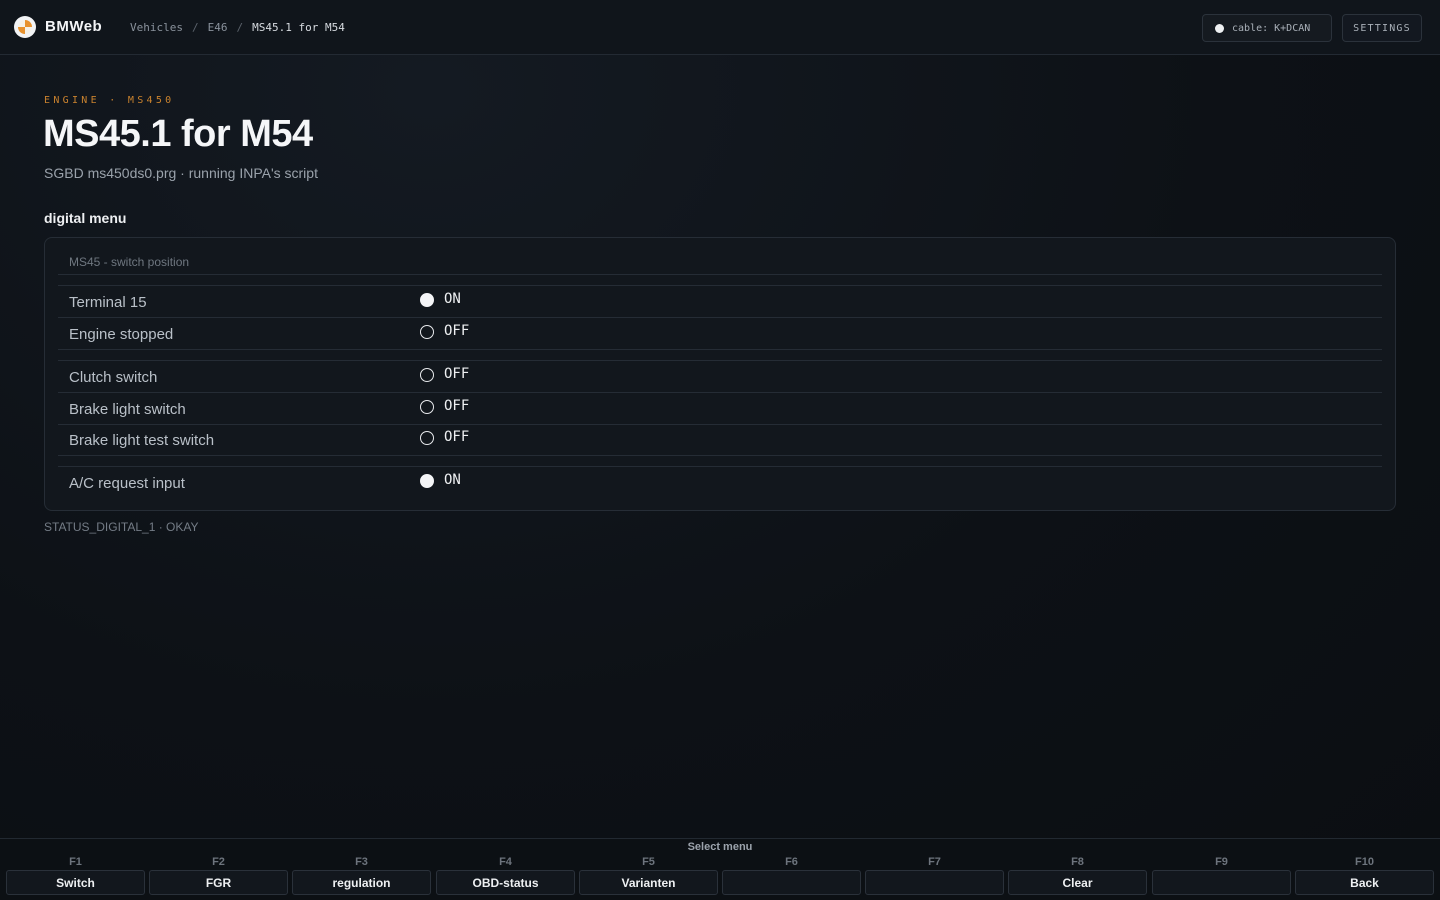  I want to click on fkey-name: F4, so click(505, 862).